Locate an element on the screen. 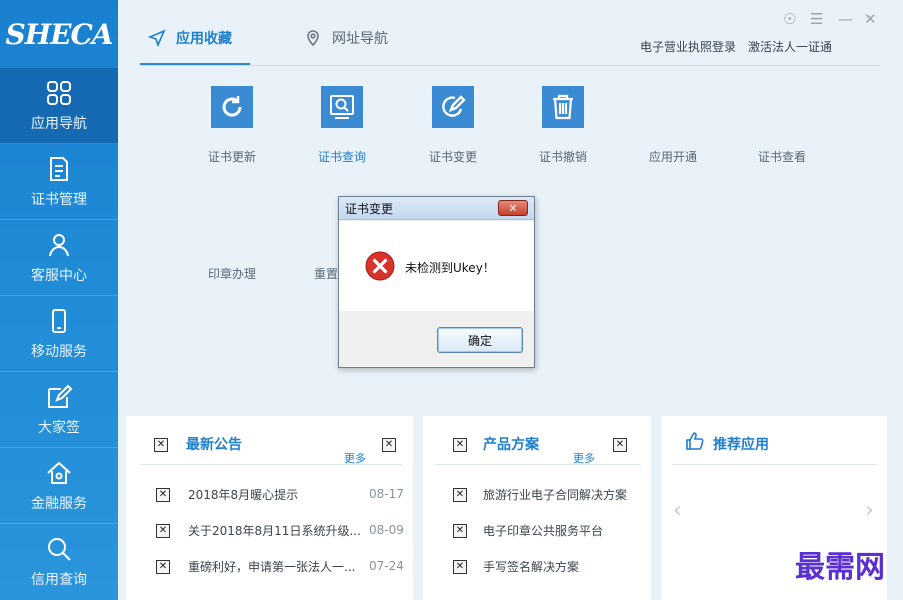 Image resolution: width=903 pixels, height=600 pixels. cert-revoke-button is located at coordinates (563, 107).